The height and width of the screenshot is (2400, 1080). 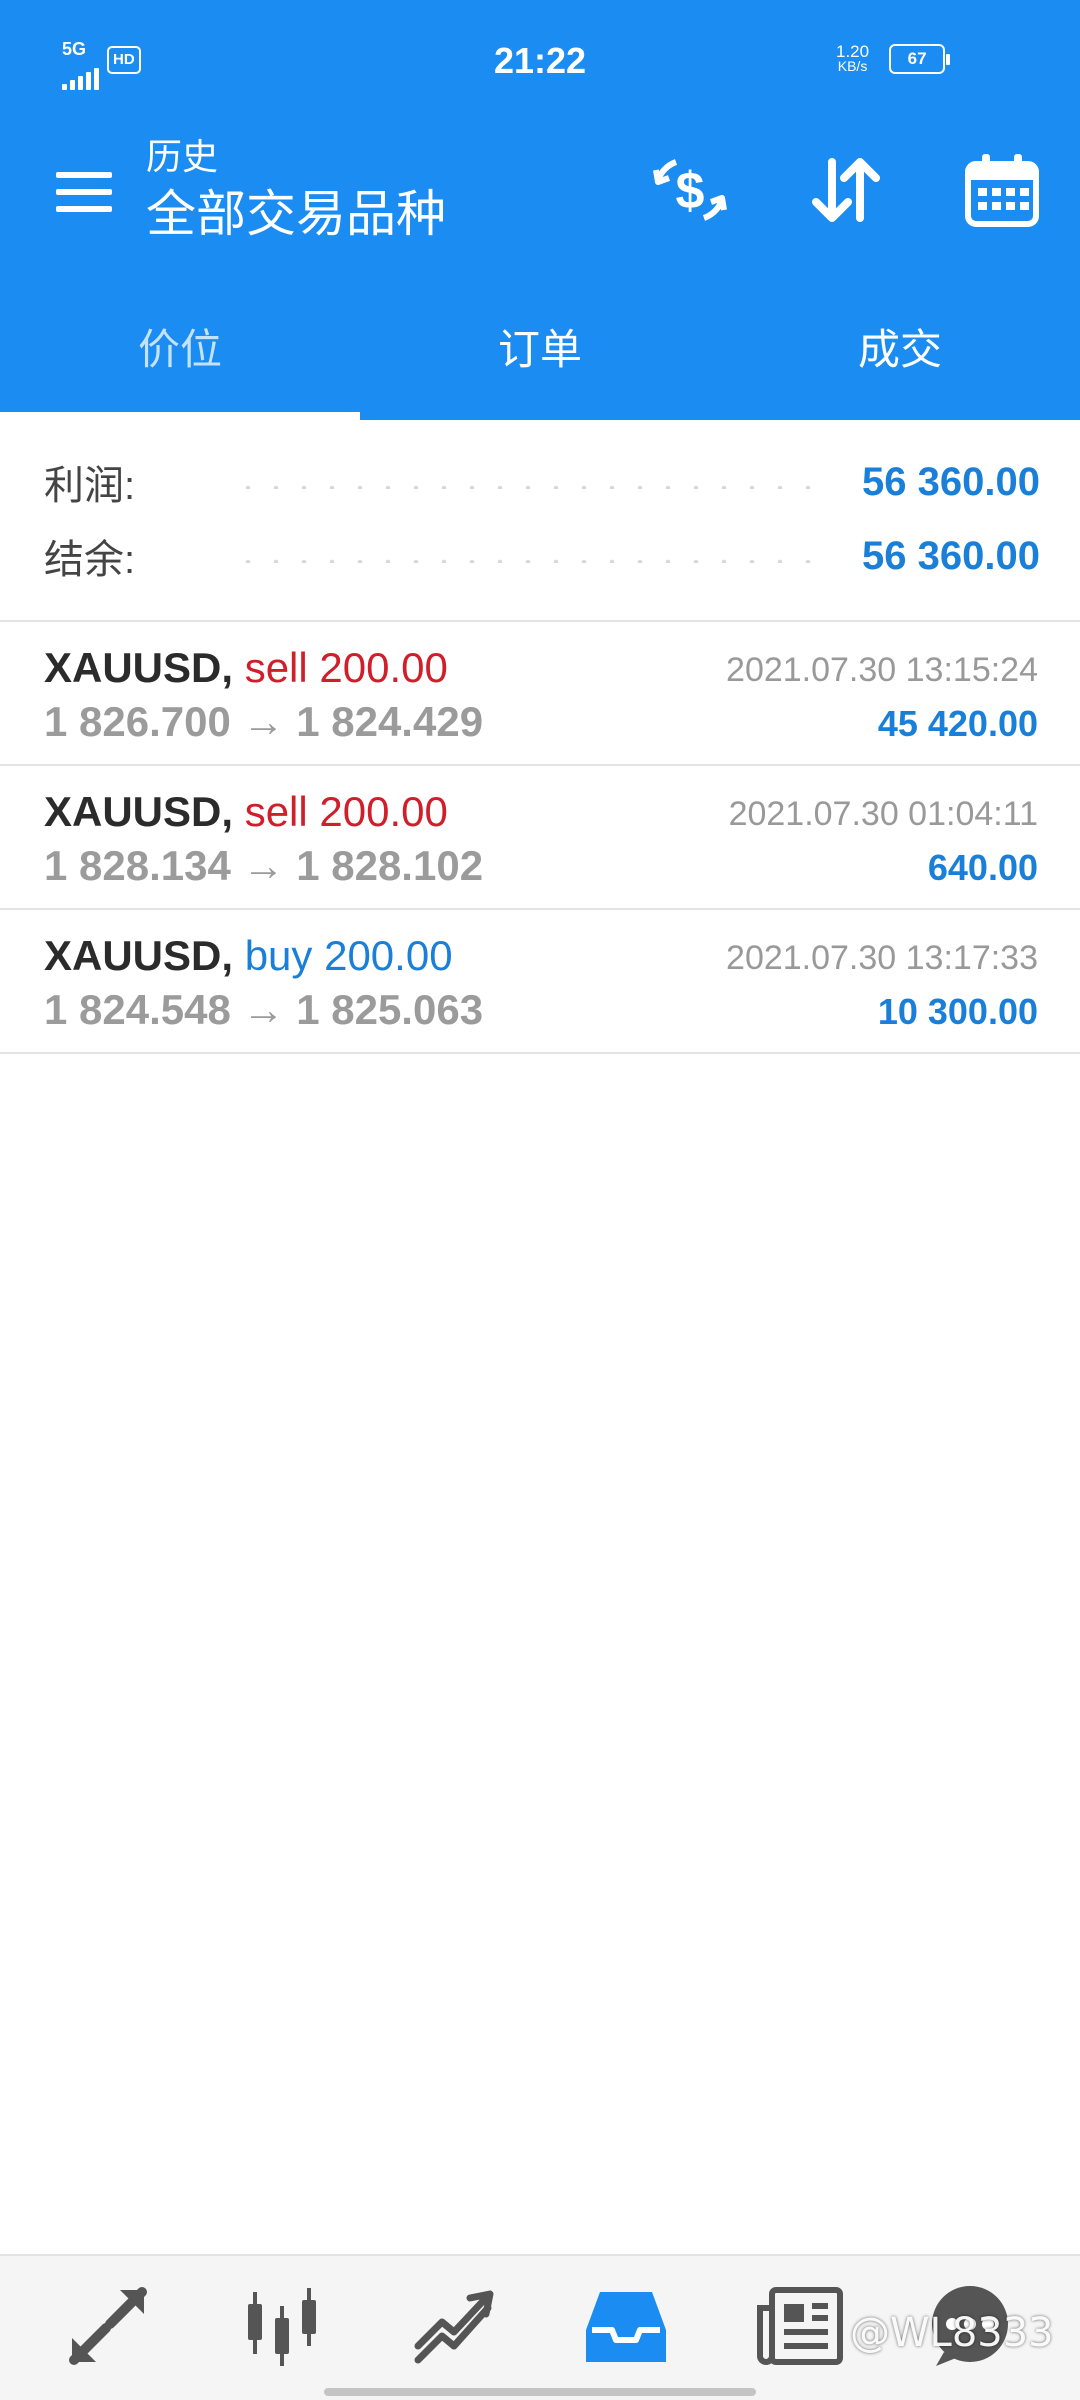 What do you see at coordinates (137, 721) in the screenshot?
I see `open-price: 1 826.700` at bounding box center [137, 721].